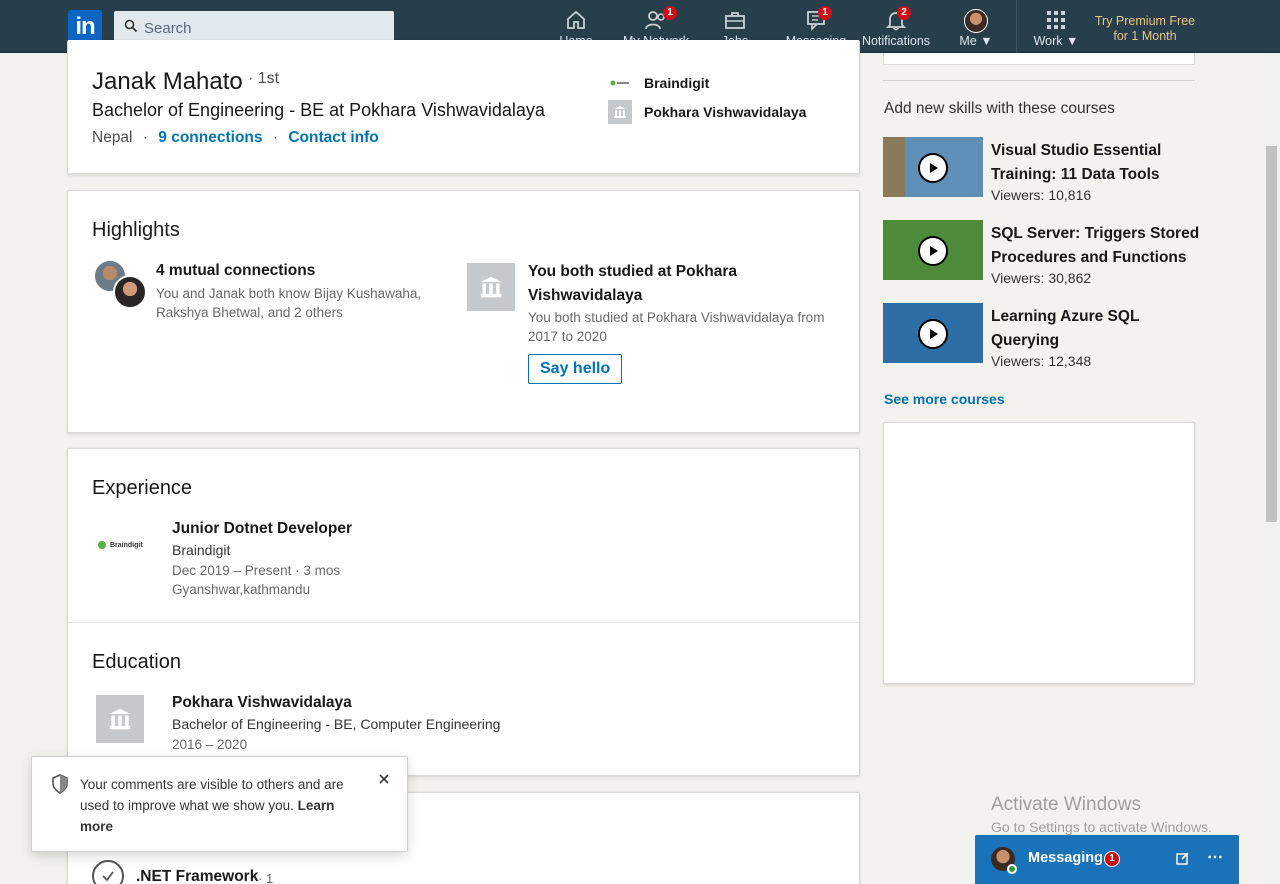 The height and width of the screenshot is (884, 1280). I want to click on current-school-name: Pokhara Vishwavidalaya, so click(725, 112).